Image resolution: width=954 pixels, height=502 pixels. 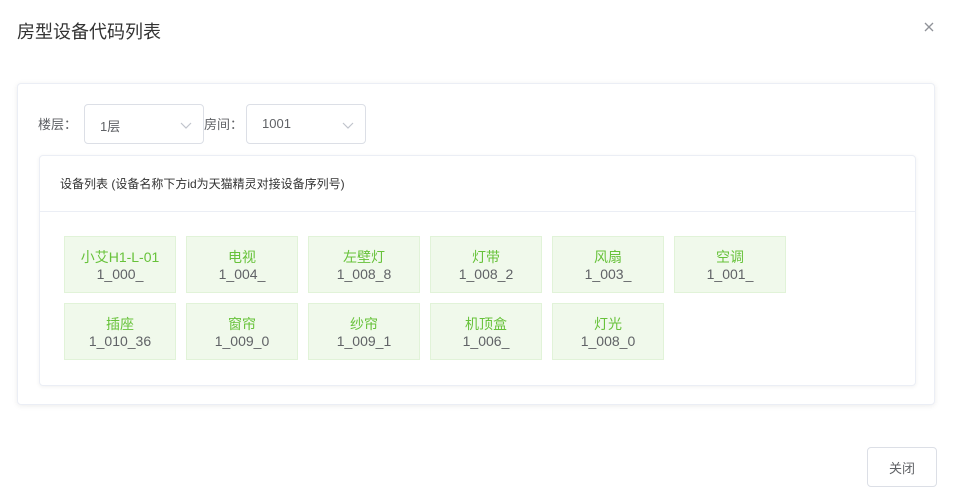 I want to click on device-item: 插座 1_010_36, so click(x=120, y=331).